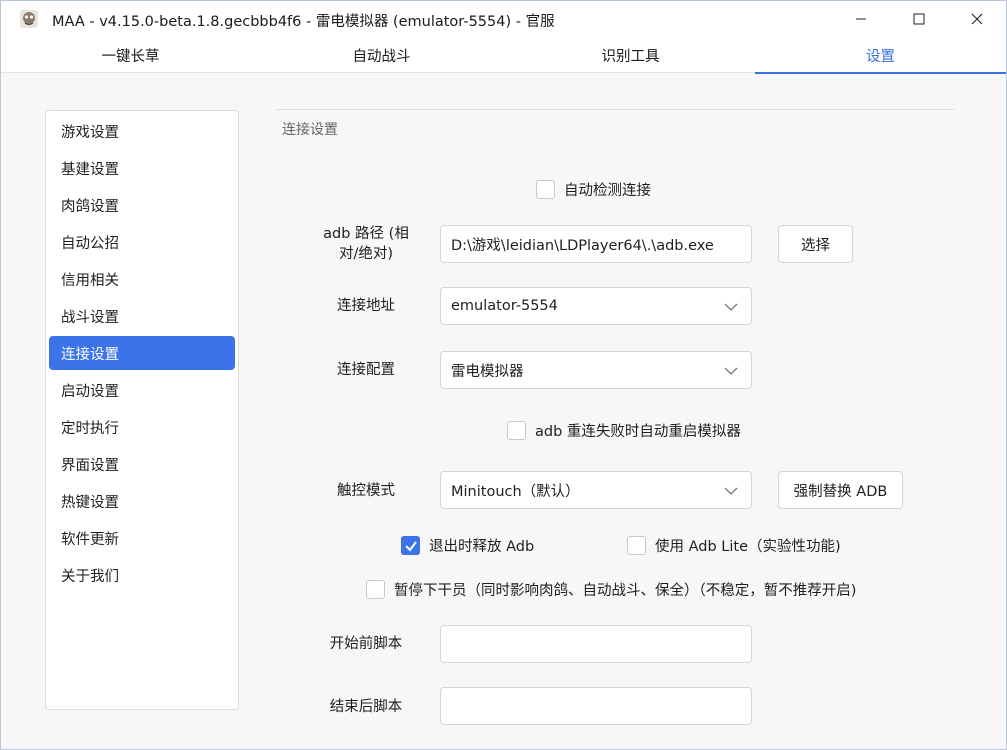 The width and height of the screenshot is (1007, 750). I want to click on adb-path-label: adb 路径 (相 对/绝对), so click(366, 244).